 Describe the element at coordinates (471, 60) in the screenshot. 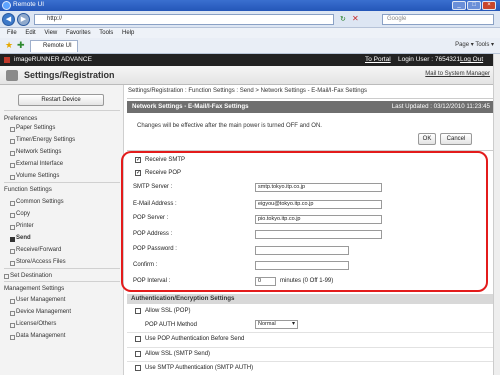

I see `logout-link: Log Out` at that location.